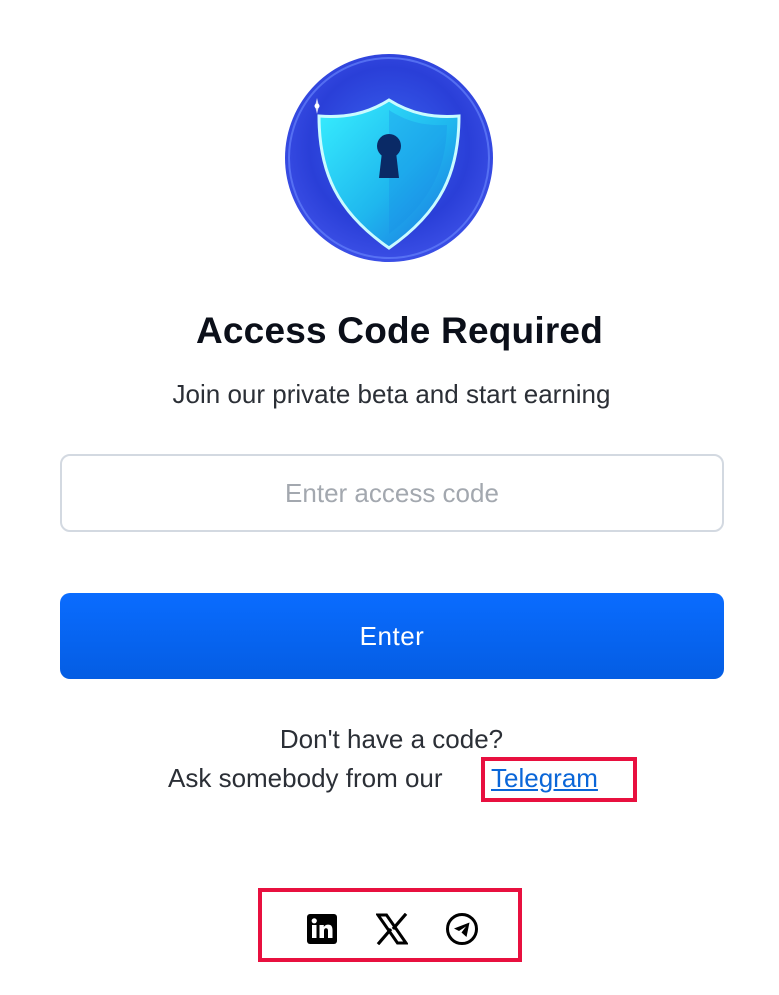  I want to click on x-link, so click(392, 929).